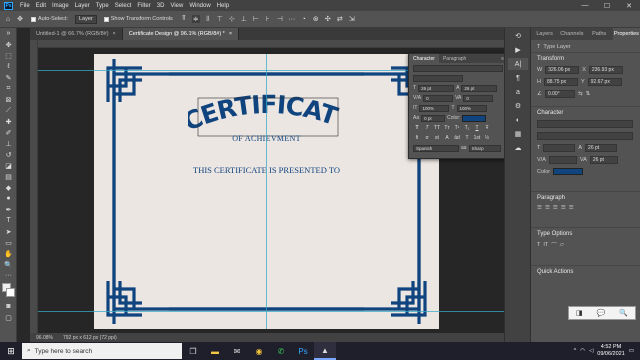 The width and height of the screenshot is (640, 360). What do you see at coordinates (8, 317) in the screenshot?
I see `screen-mode-icon: ▢` at bounding box center [8, 317].